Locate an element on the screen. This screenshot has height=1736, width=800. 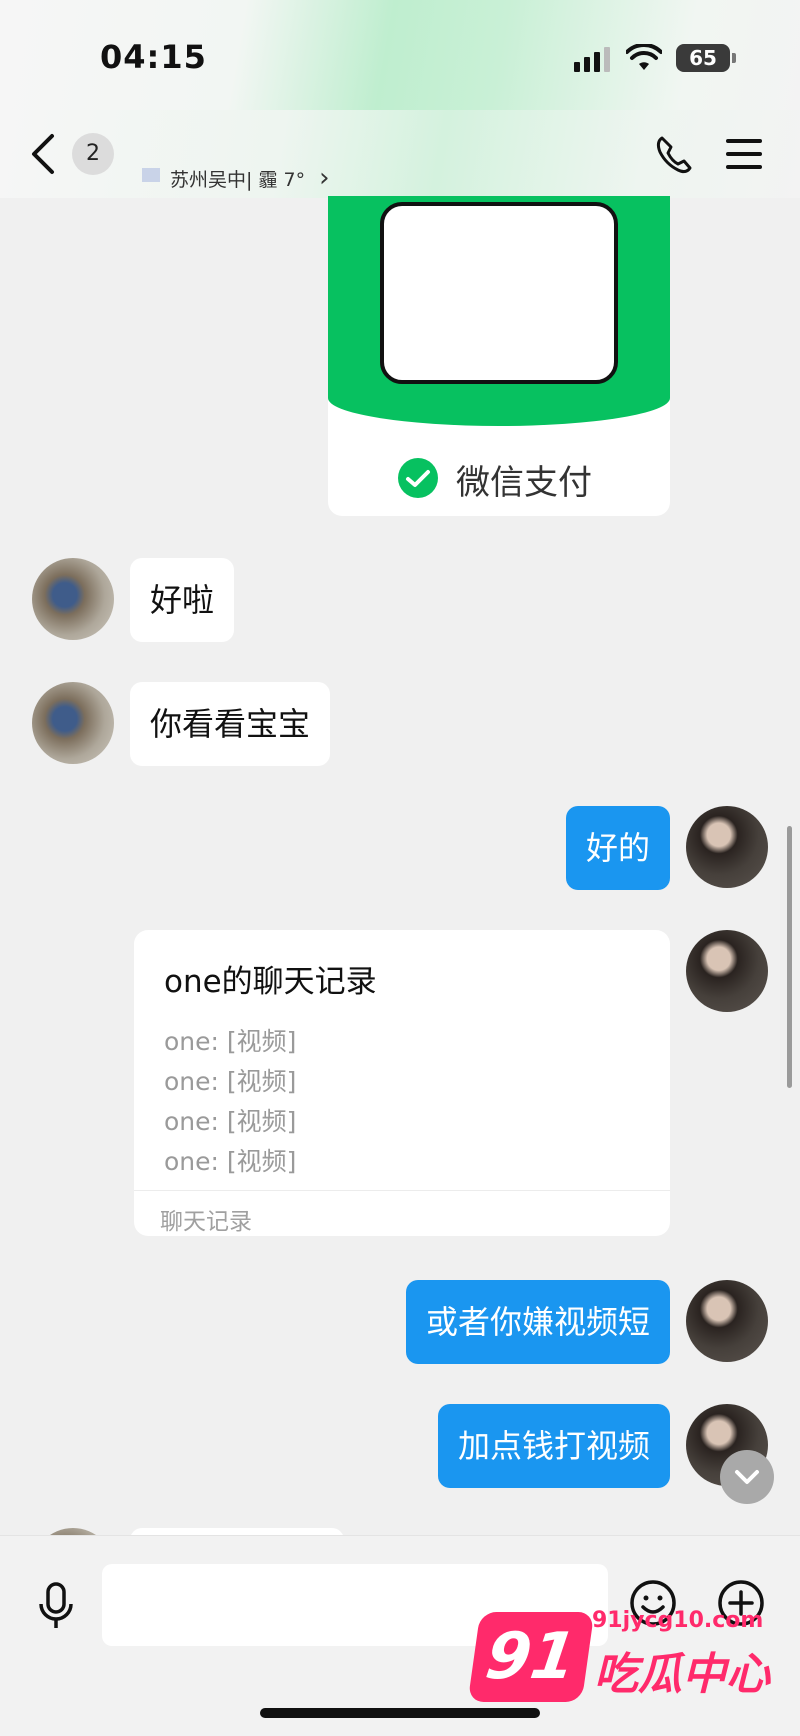
incoming-message: 好啦 is located at coordinates (182, 600).